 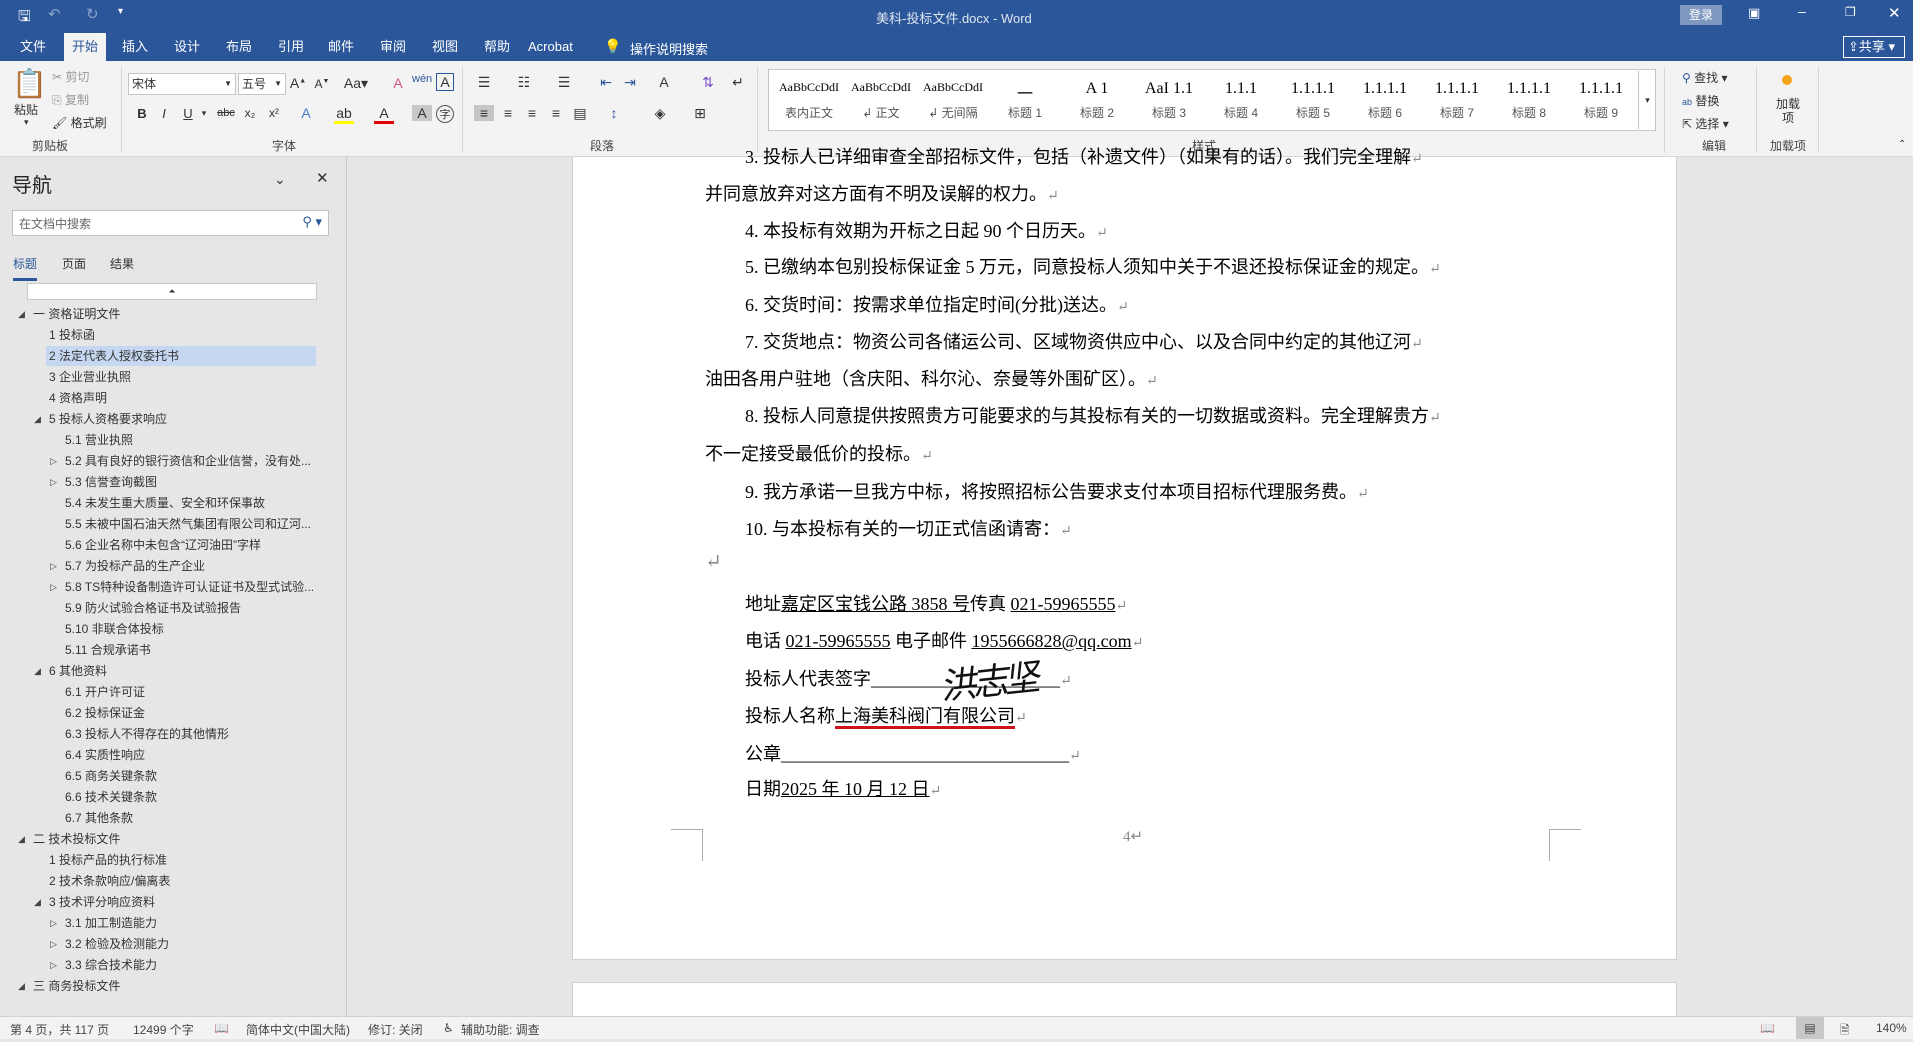 I want to click on highlight-icon: ab, so click(x=344, y=114).